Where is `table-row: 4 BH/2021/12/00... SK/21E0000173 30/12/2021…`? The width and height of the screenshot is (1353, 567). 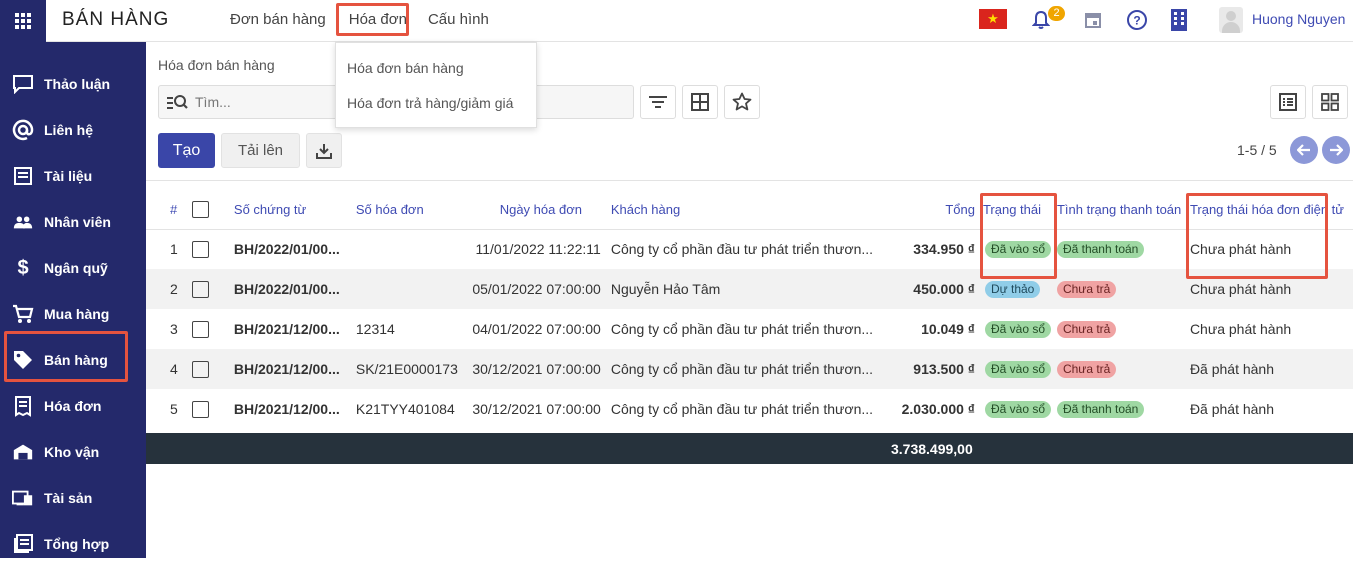 table-row: 4 BH/2021/12/00... SK/21E0000173 30/12/2021… is located at coordinates (749, 369).